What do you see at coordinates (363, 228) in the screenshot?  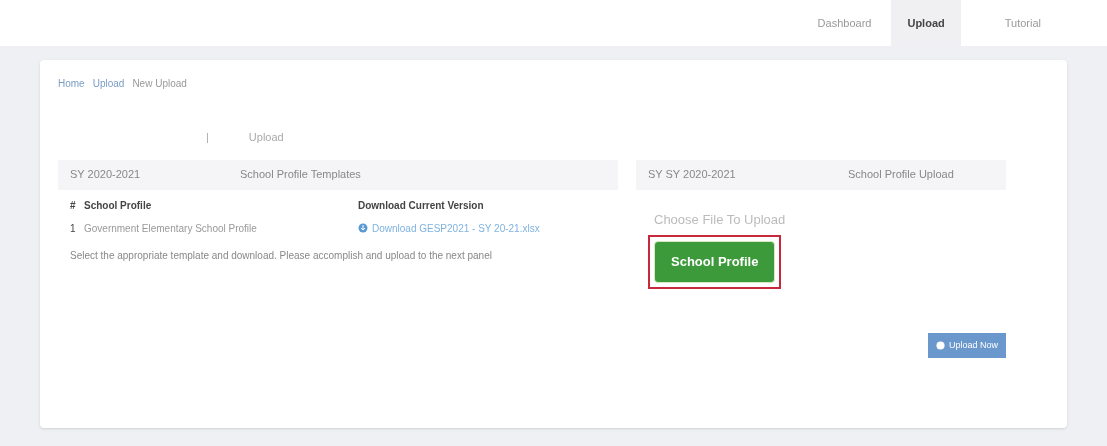 I see `download-icon` at bounding box center [363, 228].